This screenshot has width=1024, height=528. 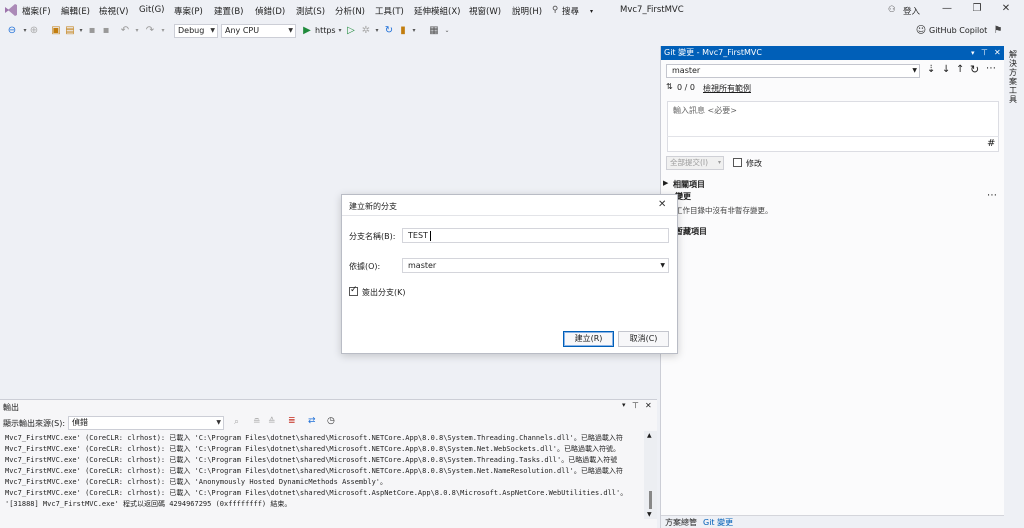 I want to click on navigate-back-icon: ⊖, so click(x=12, y=31).